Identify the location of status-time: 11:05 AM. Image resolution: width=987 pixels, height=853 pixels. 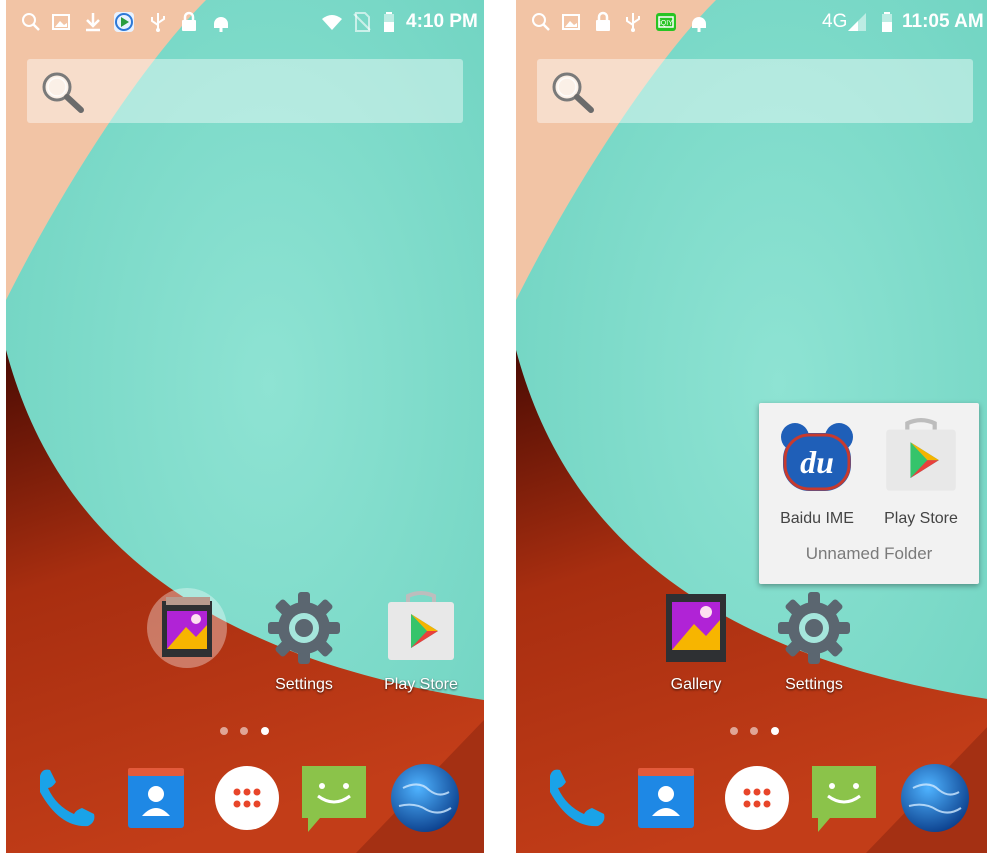
(943, 21).